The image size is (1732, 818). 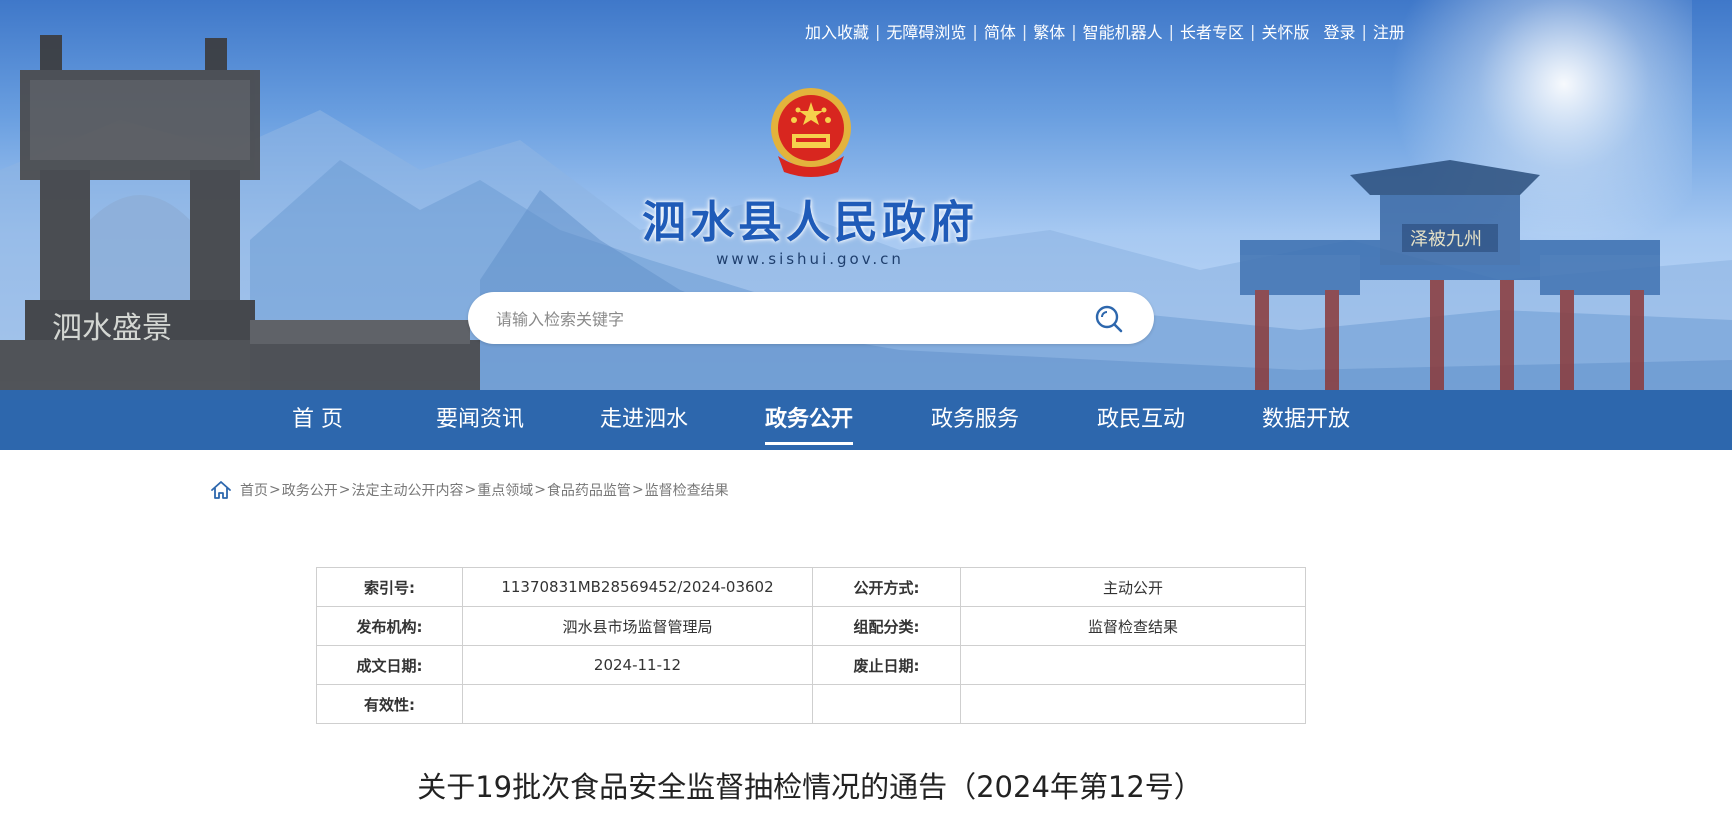 What do you see at coordinates (776, 319) in the screenshot?
I see `search-input` at bounding box center [776, 319].